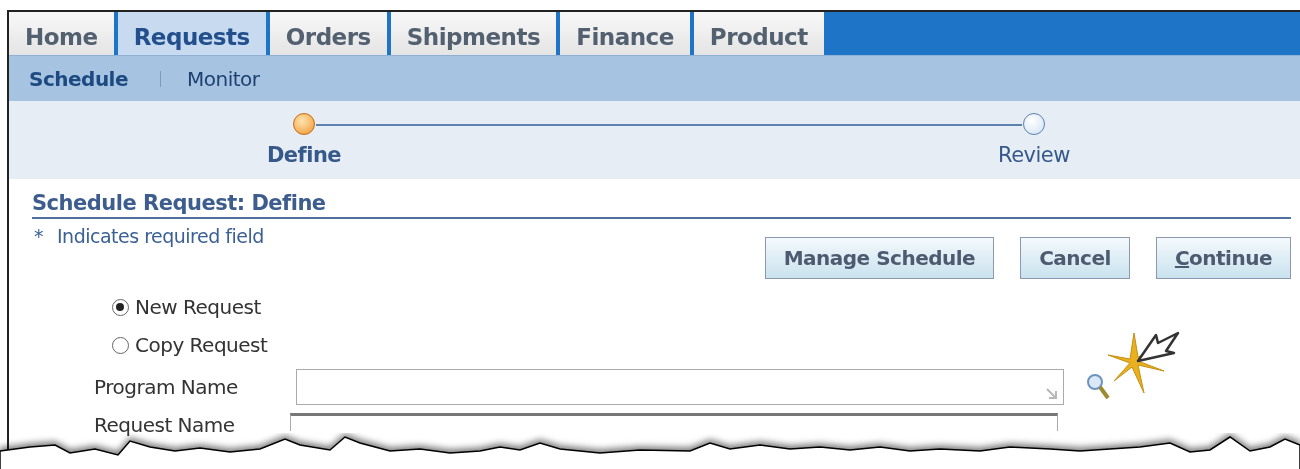 The image size is (1300, 469). What do you see at coordinates (1099, 387) in the screenshot?
I see `search-icon` at bounding box center [1099, 387].